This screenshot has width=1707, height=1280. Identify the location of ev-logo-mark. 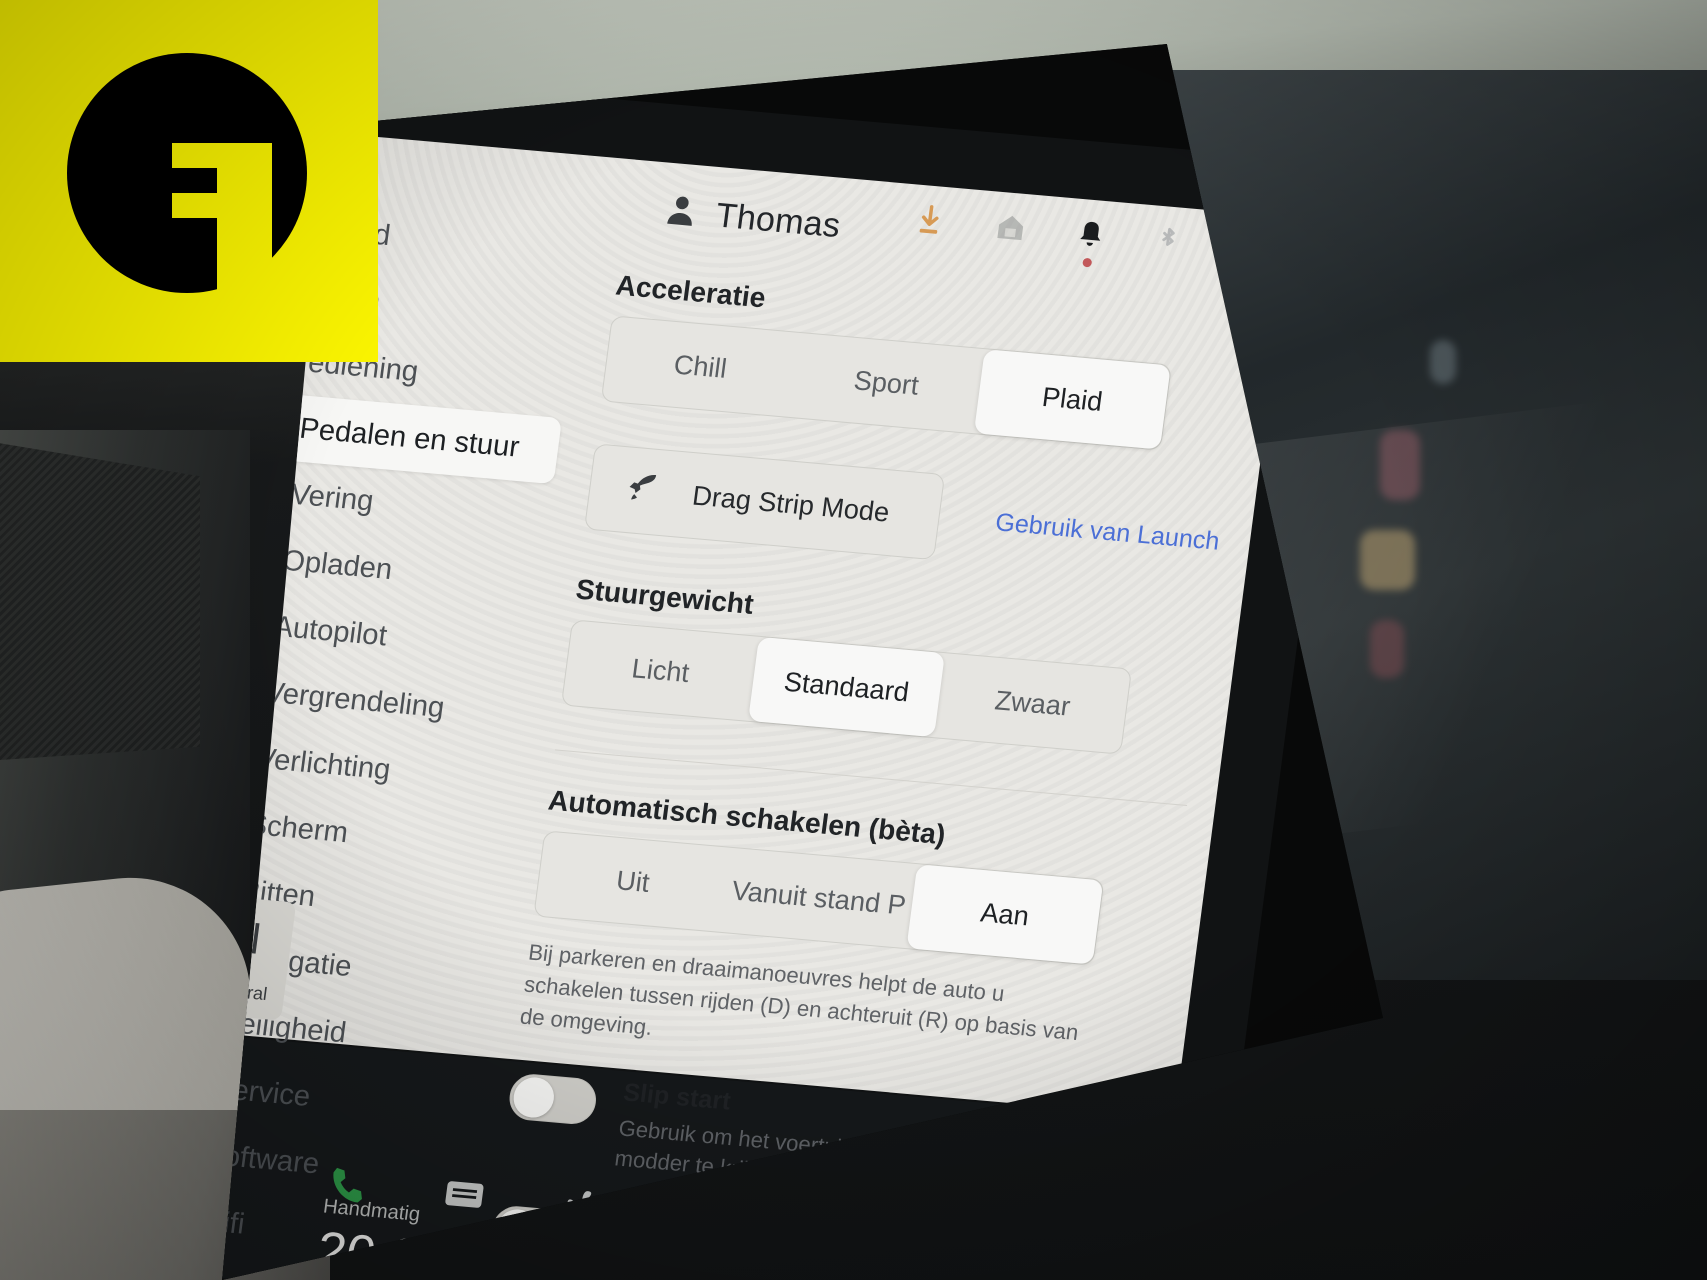
(187, 175).